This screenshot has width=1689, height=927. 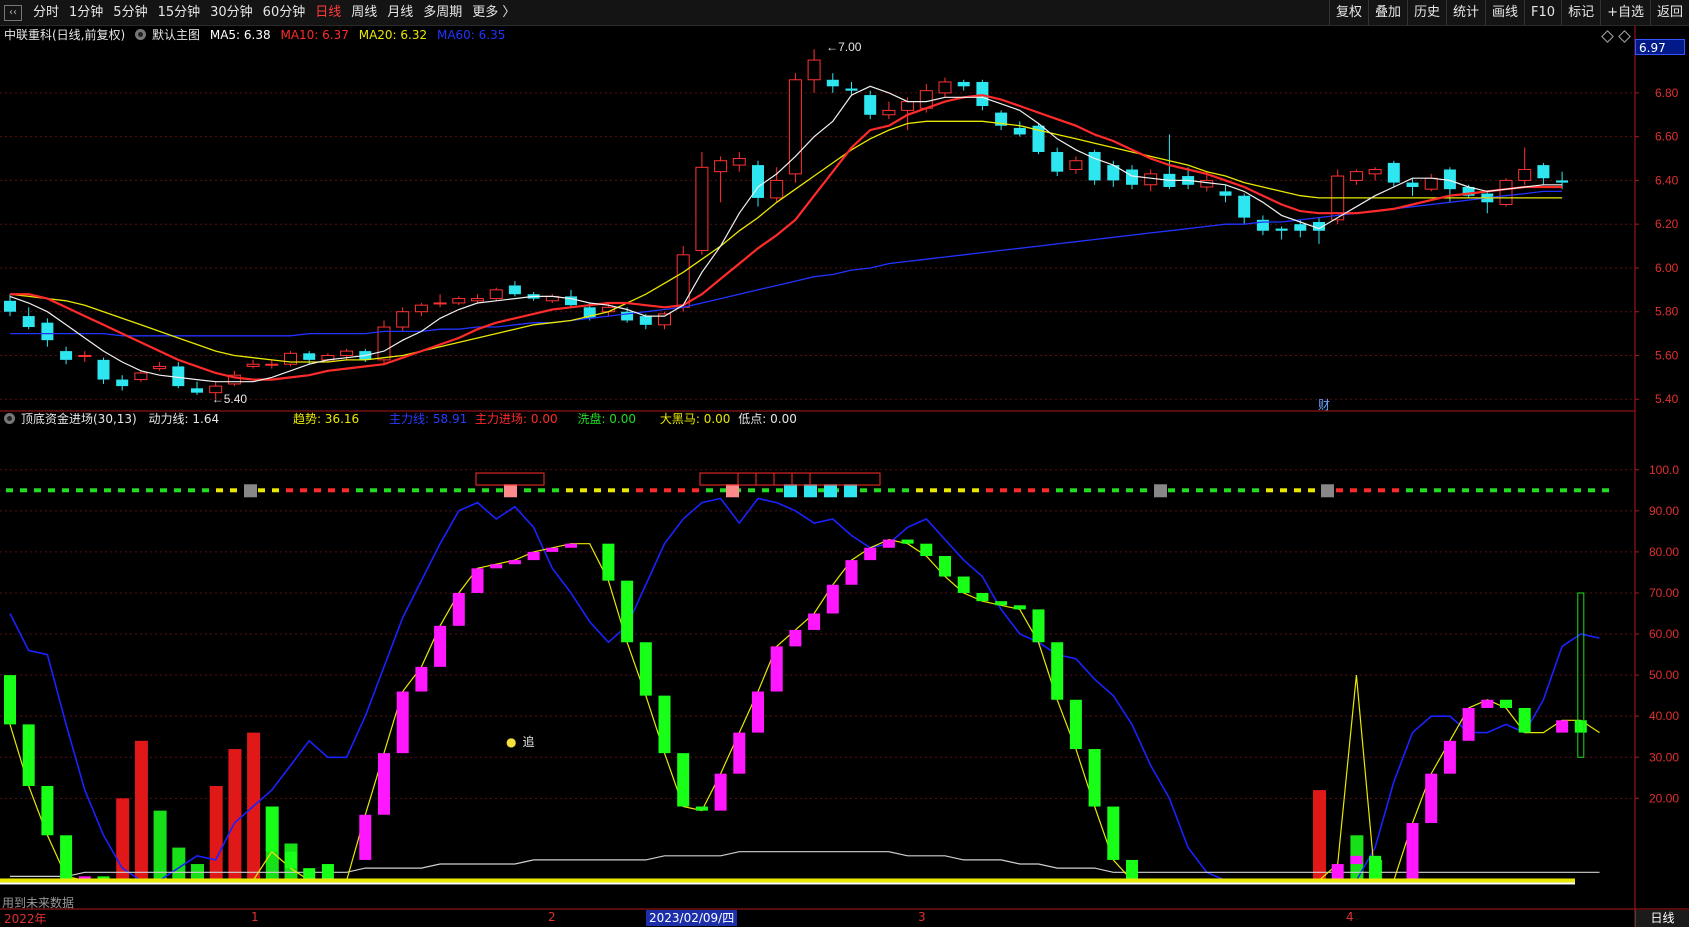 I want to click on dark-horse-value: 大黑马: 0.00, so click(x=695, y=419).